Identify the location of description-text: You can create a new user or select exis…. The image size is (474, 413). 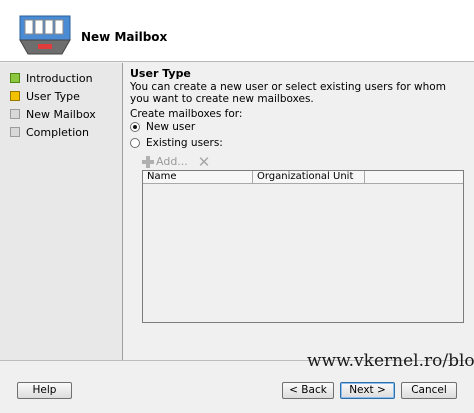
(288, 93).